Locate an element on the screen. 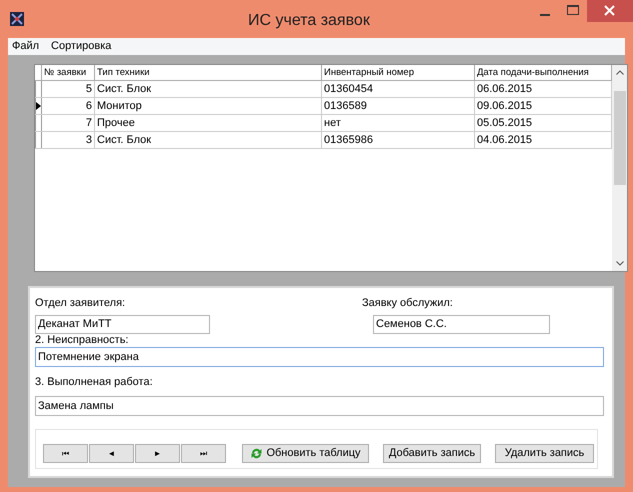 The height and width of the screenshot is (492, 633). field-label: Отдел заявителя: is located at coordinates (80, 303).